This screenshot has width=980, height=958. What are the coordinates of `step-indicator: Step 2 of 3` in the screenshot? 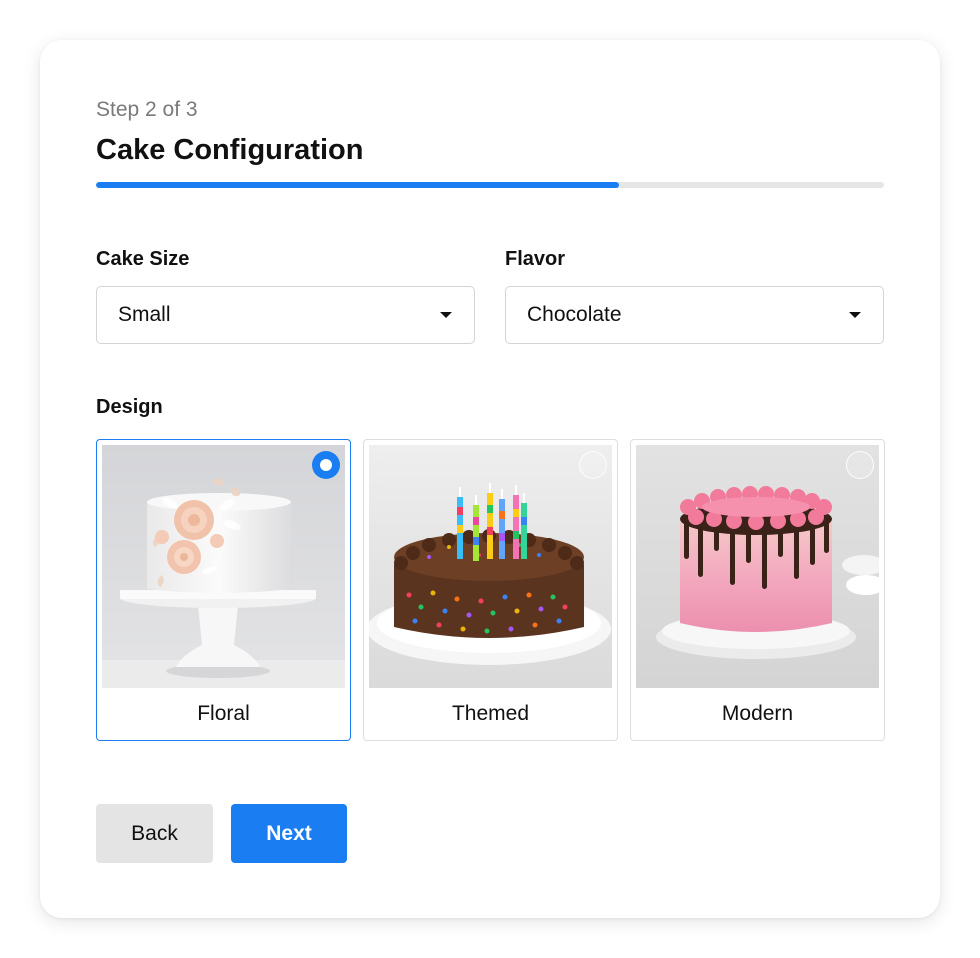 It's located at (147, 109).